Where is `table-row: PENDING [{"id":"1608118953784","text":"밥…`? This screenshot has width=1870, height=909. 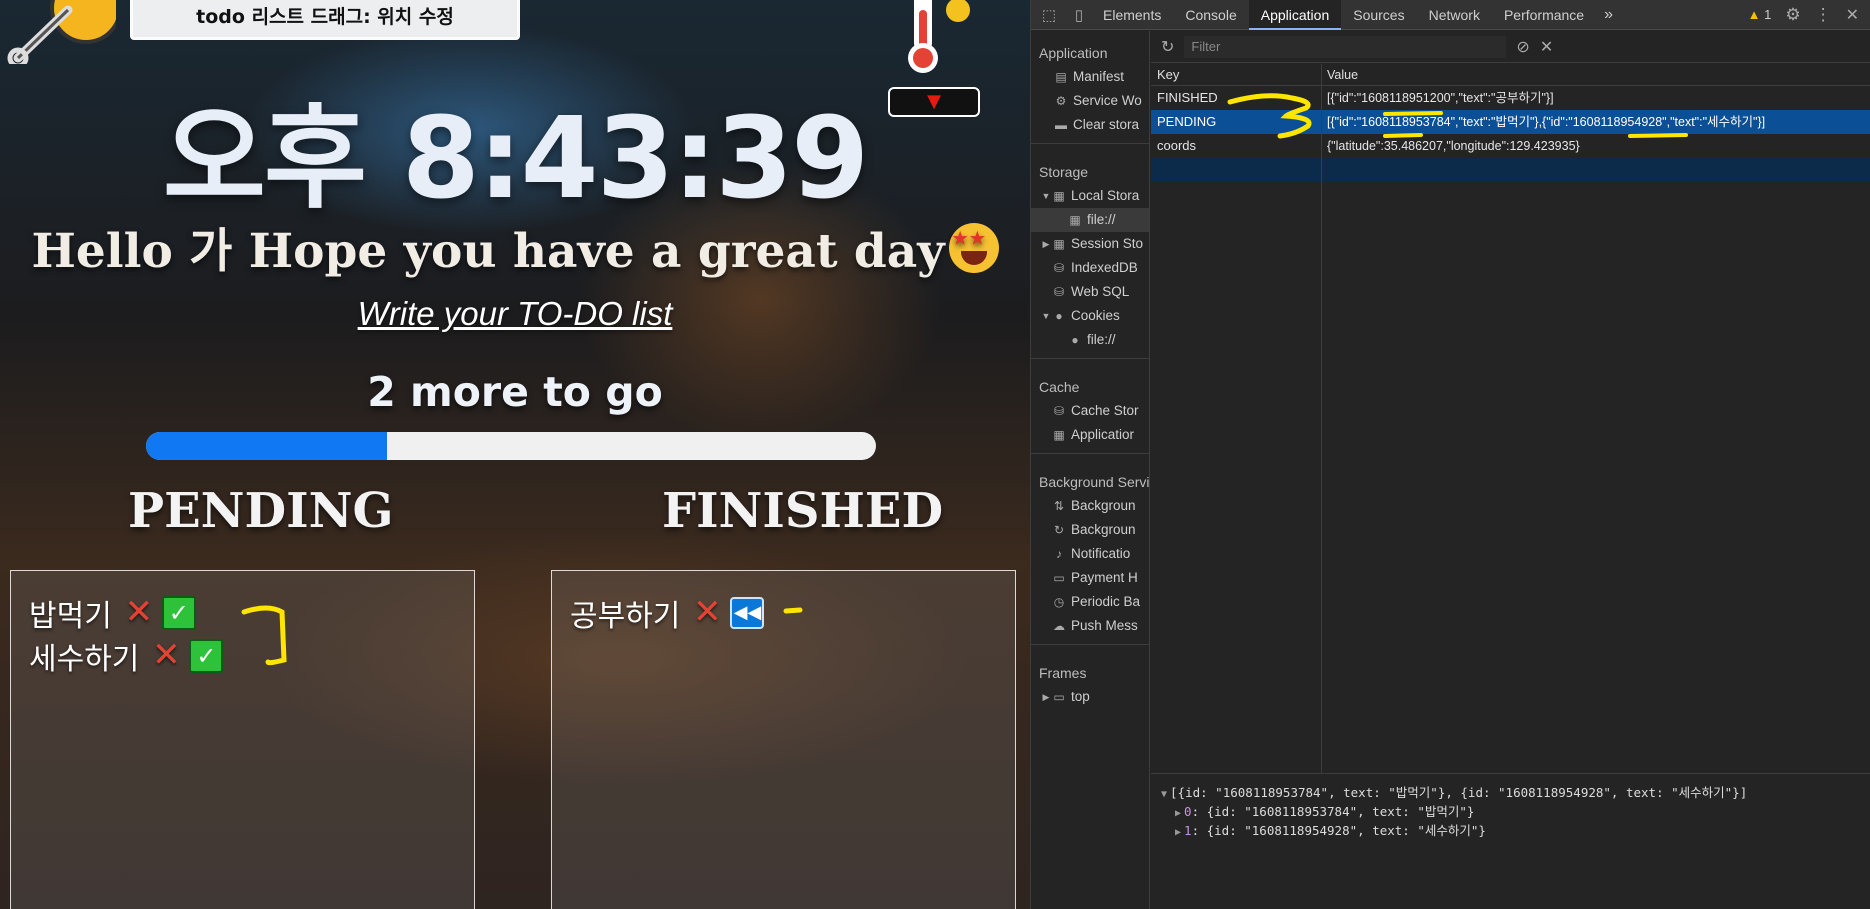
table-row: PENDING [{"id":"1608118953784","text":"밥… is located at coordinates (1510, 122).